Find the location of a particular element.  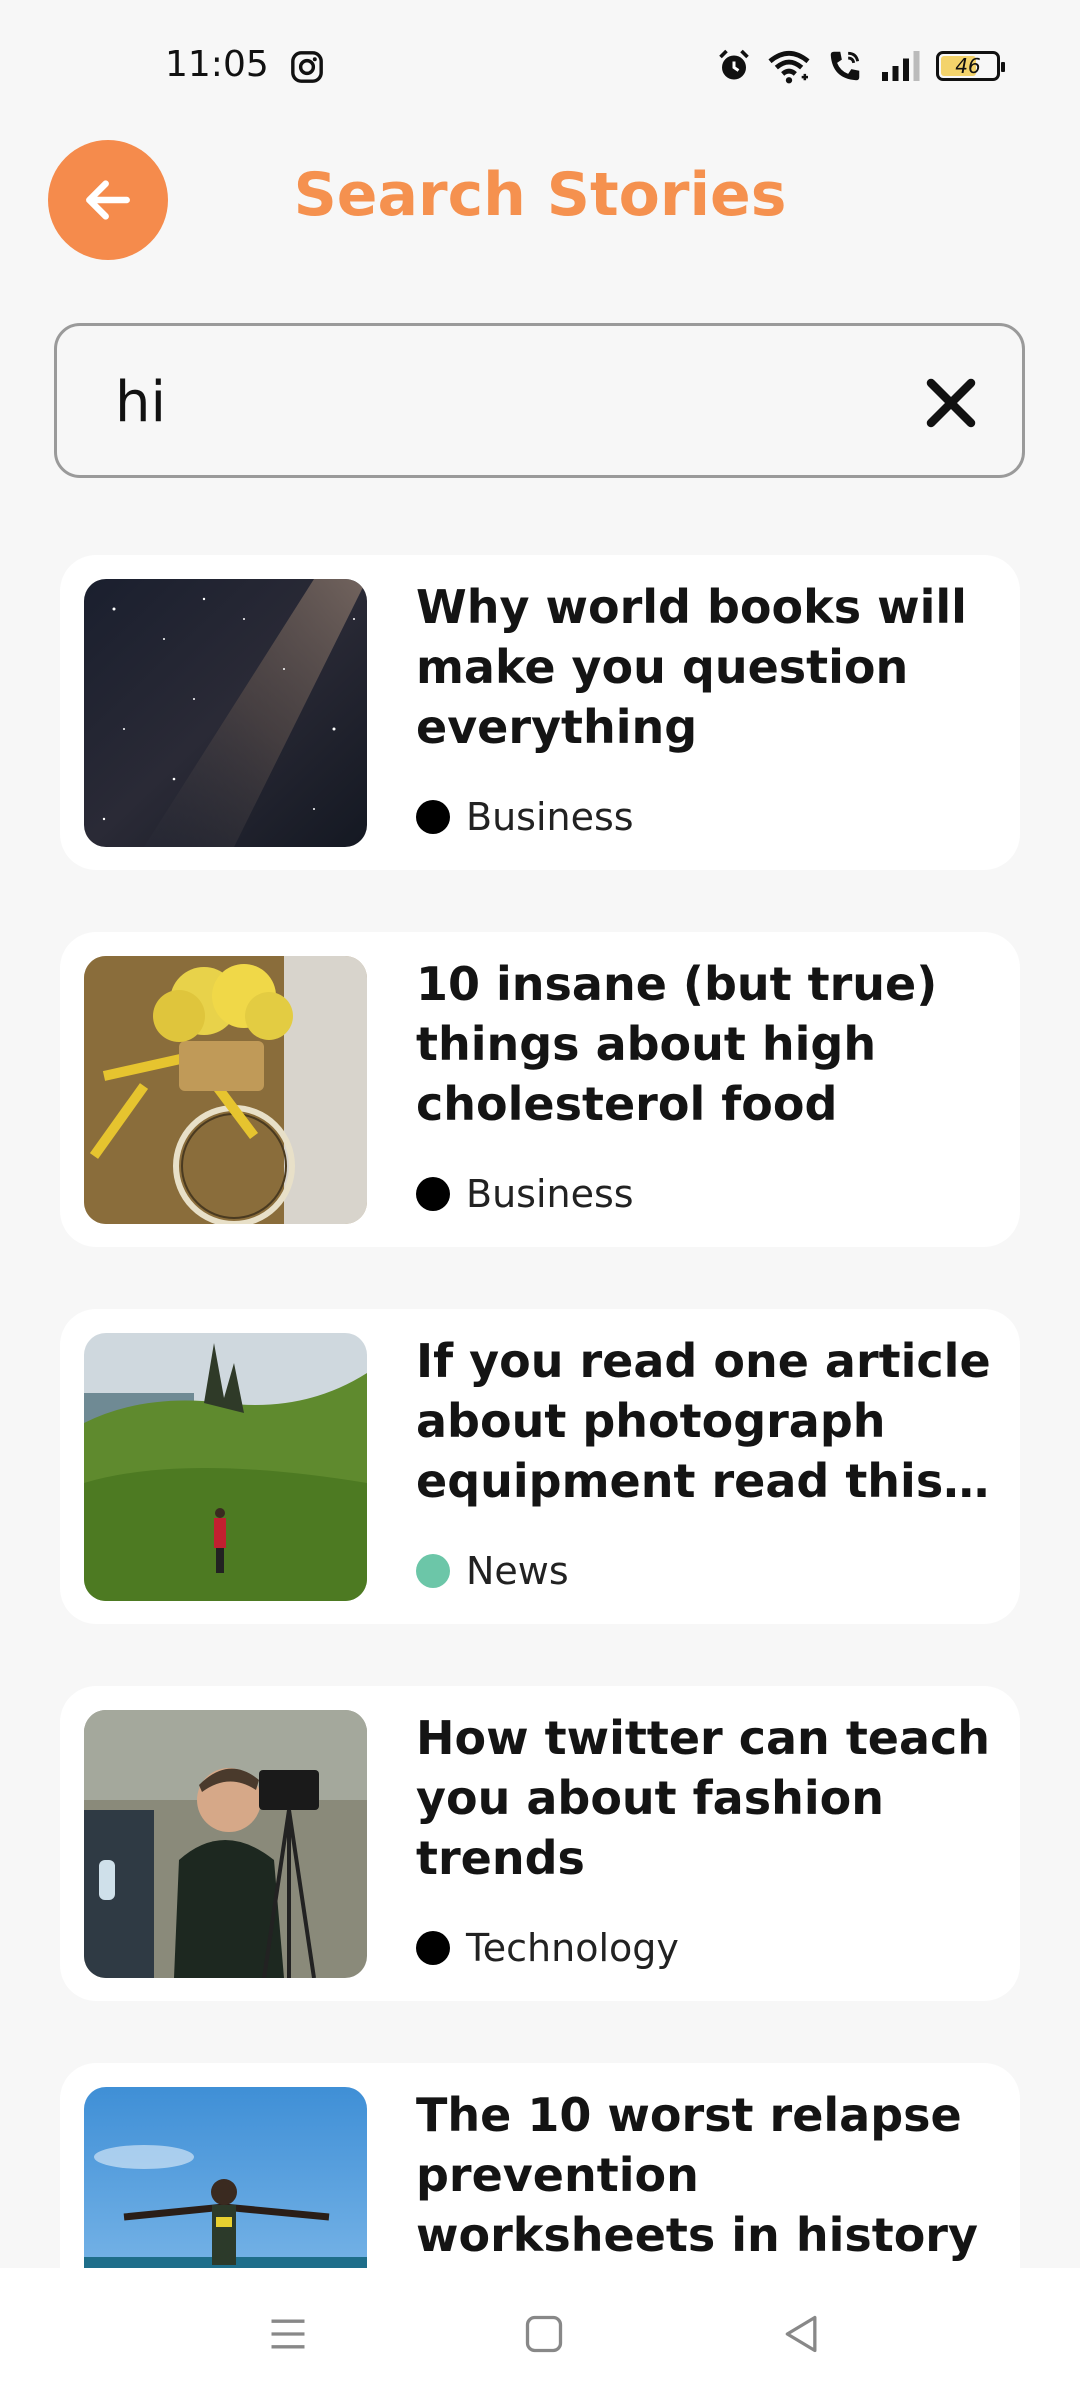

back-triangle-icon is located at coordinates (801, 2334).